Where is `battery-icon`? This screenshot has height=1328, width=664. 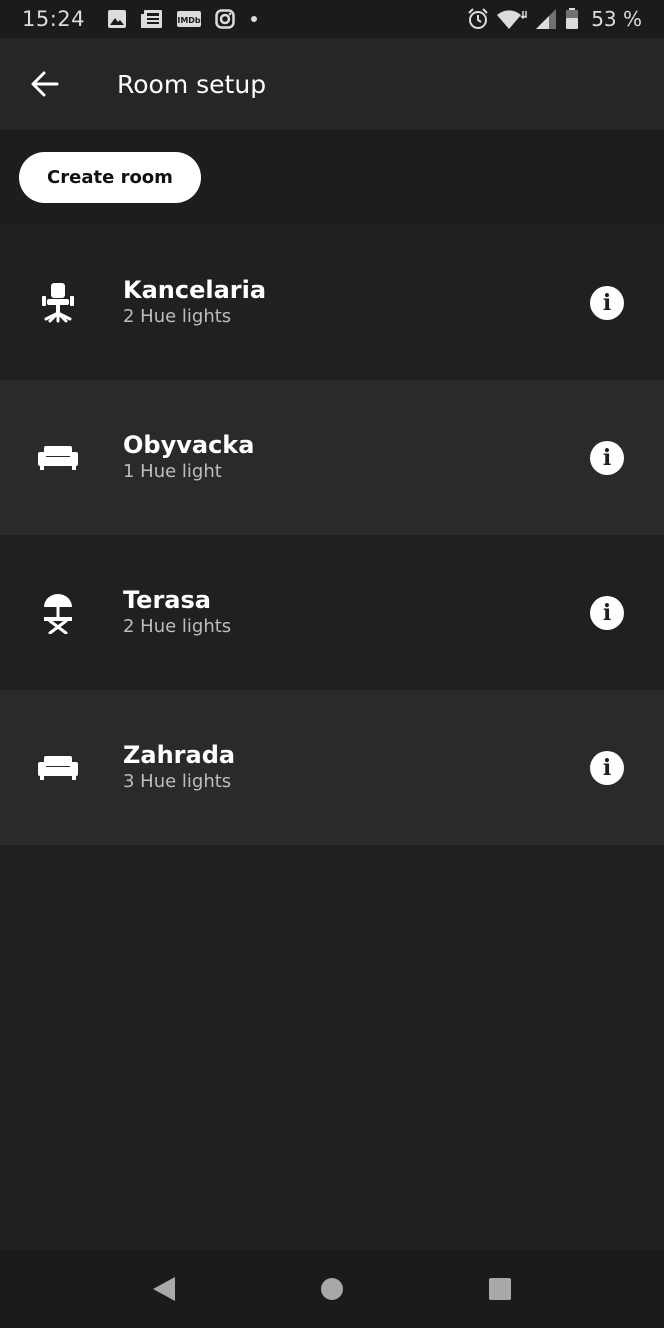
battery-icon is located at coordinates (572, 19).